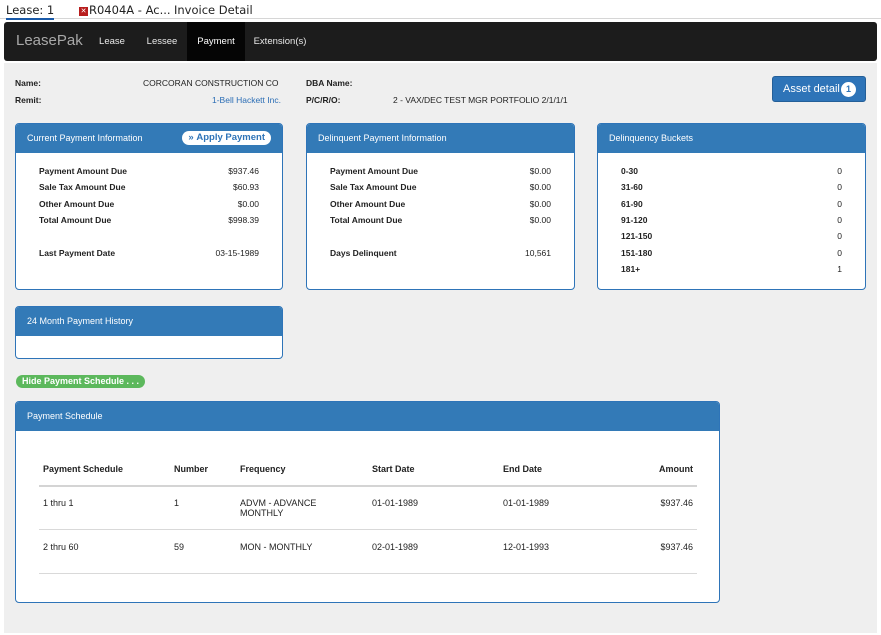  Describe the element at coordinates (368, 486) in the screenshot. I see `header-divider` at that location.